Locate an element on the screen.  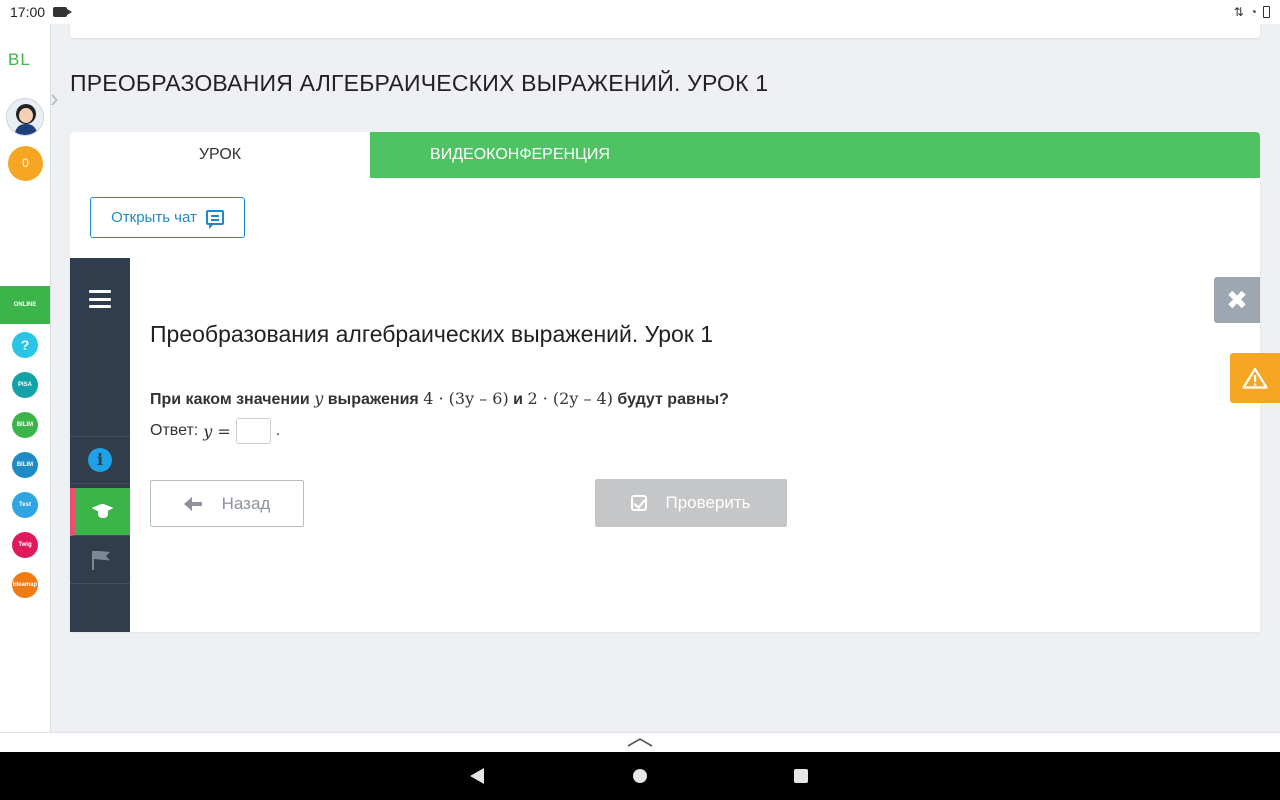
app-online-mentor-icon: ONLINE MENTOR is located at coordinates (25, 305).